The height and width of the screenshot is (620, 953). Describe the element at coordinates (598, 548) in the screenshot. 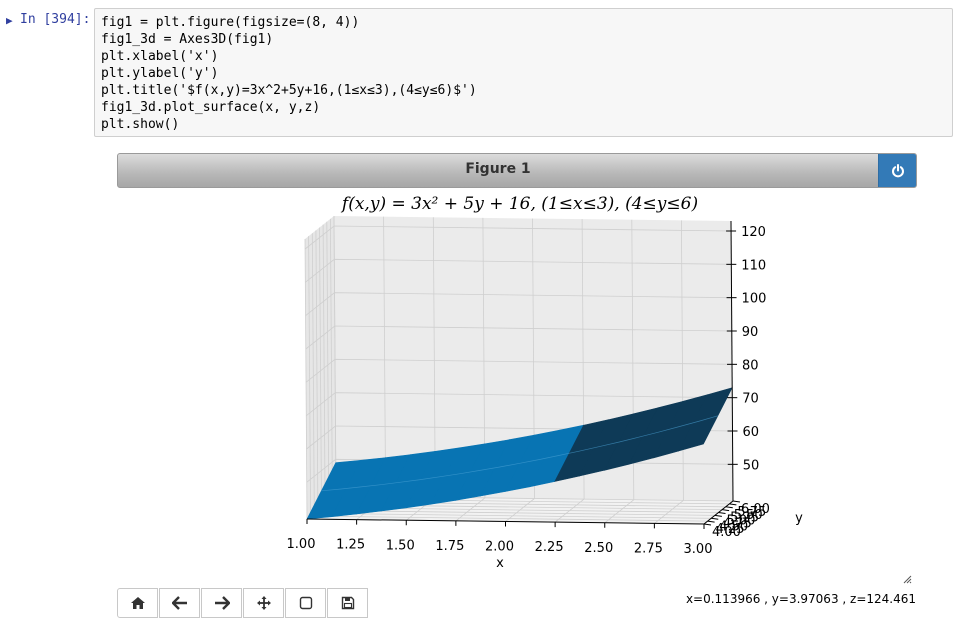

I see `x-tick-label: 2.50` at that location.